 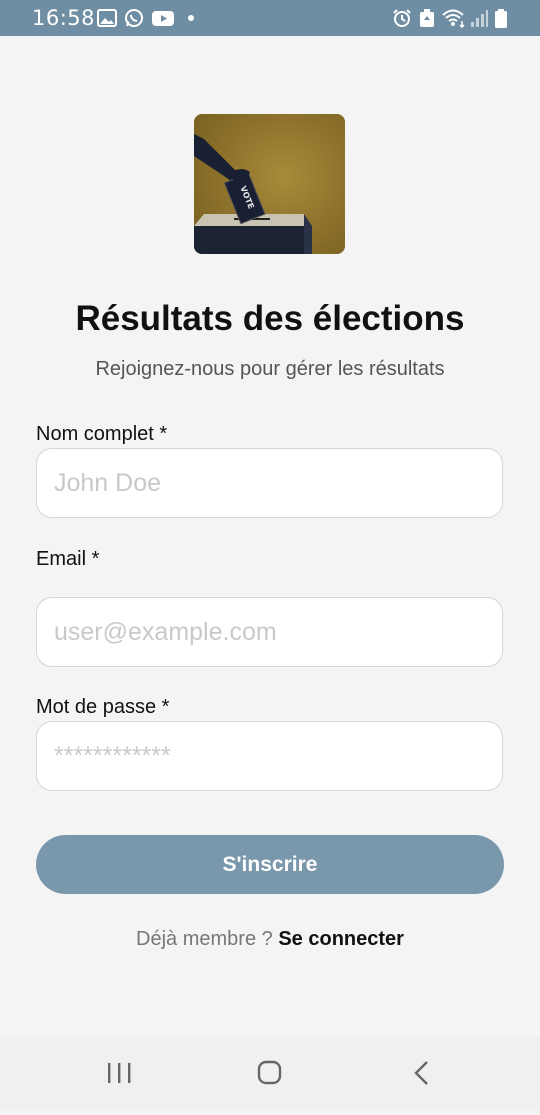 What do you see at coordinates (103, 707) in the screenshot?
I see `password-label: Mot de passe *` at bounding box center [103, 707].